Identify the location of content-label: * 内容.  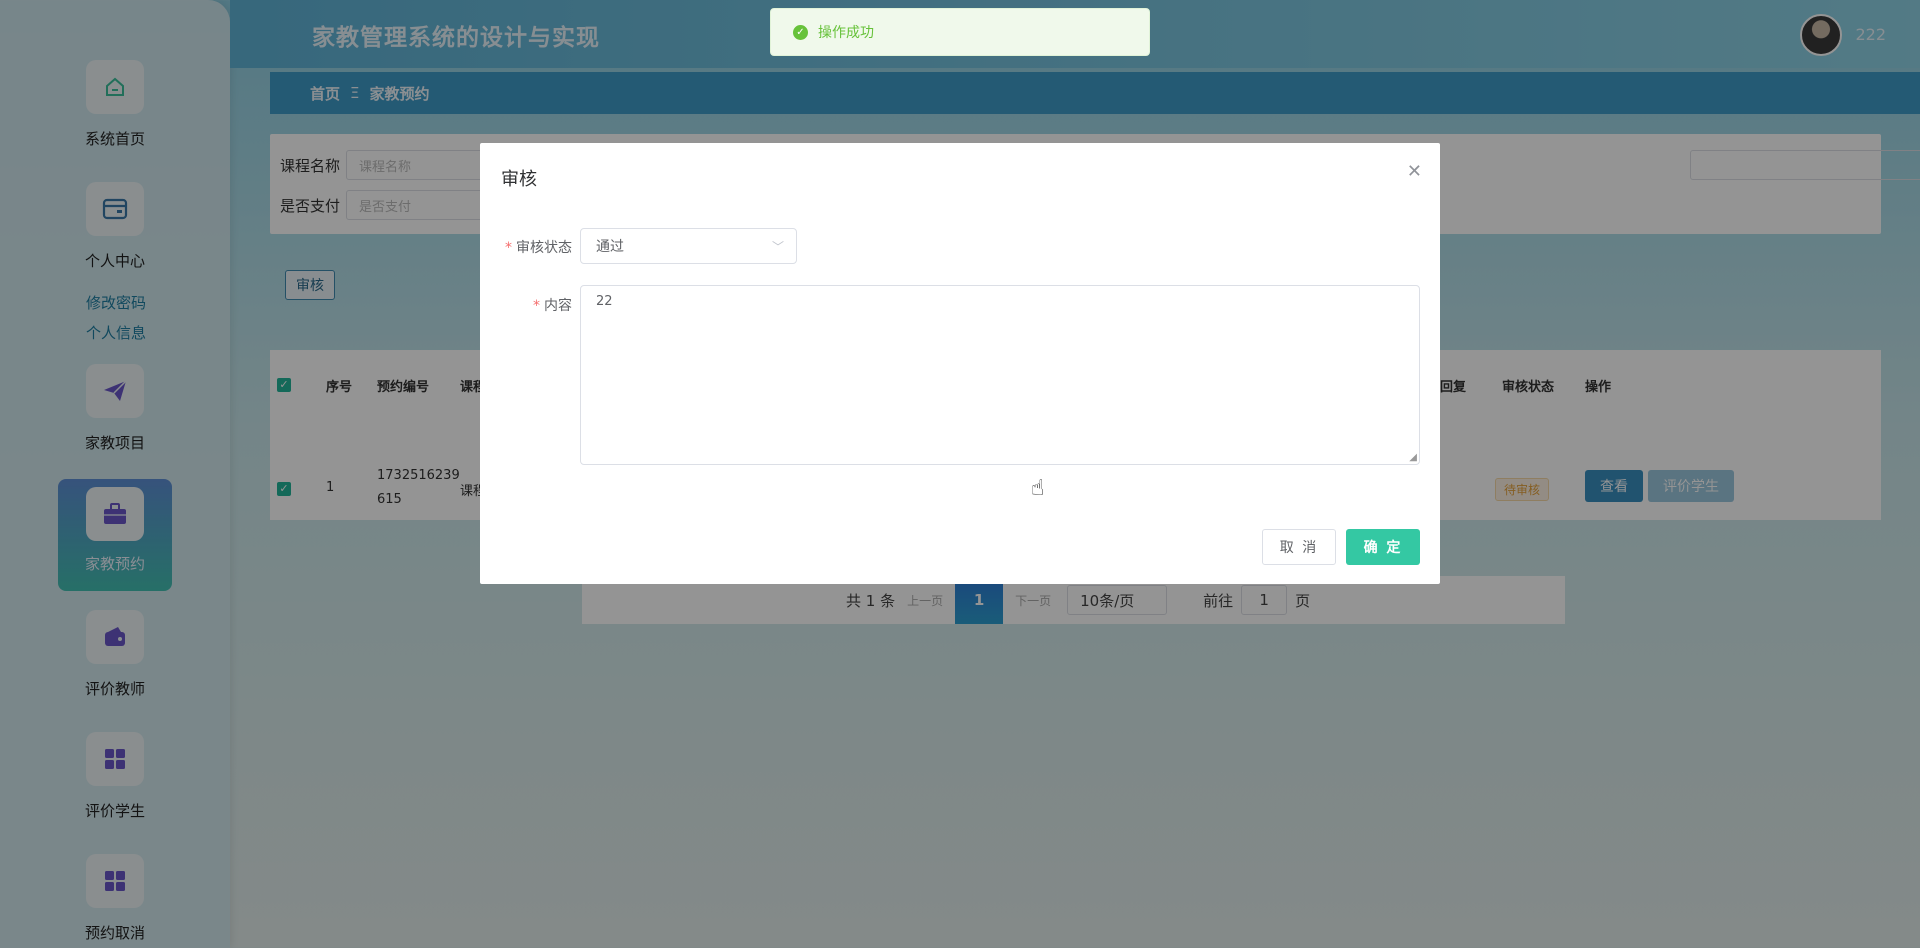
(552, 306).